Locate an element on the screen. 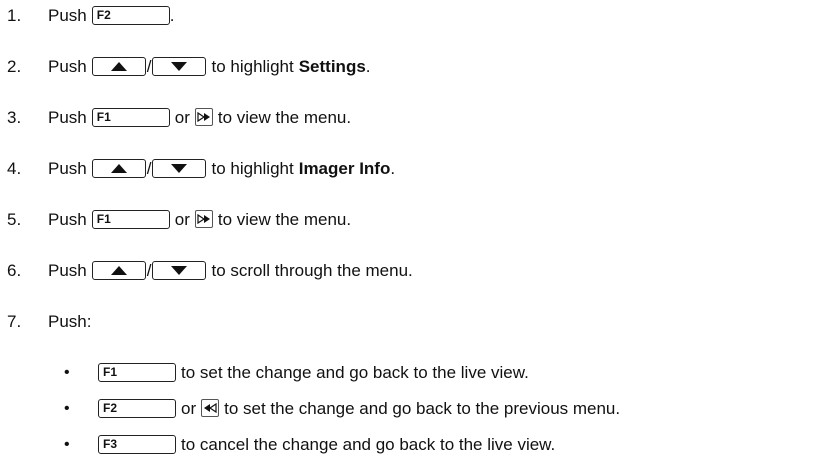 The image size is (823, 461). step-number: 3. is located at coordinates (14, 117).